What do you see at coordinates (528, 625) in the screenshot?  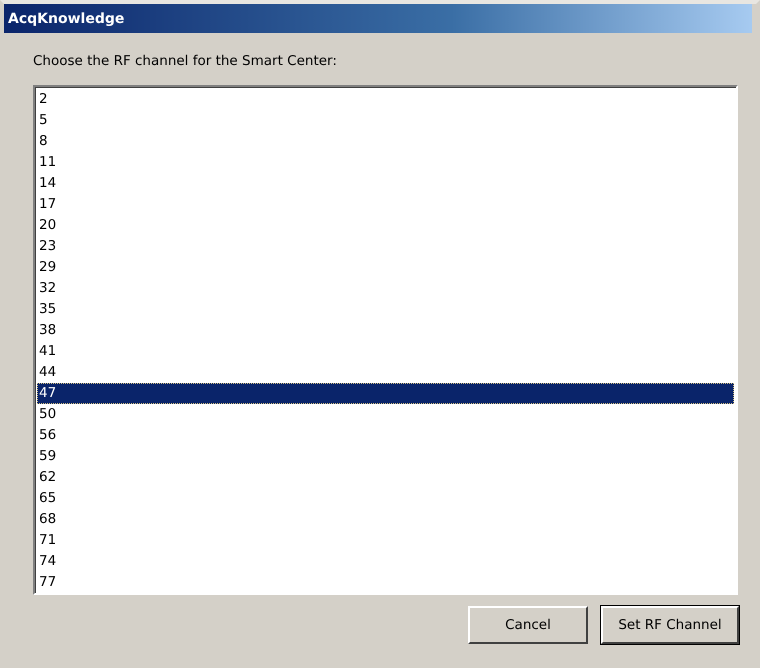 I see `dialog-button: Cancel` at bounding box center [528, 625].